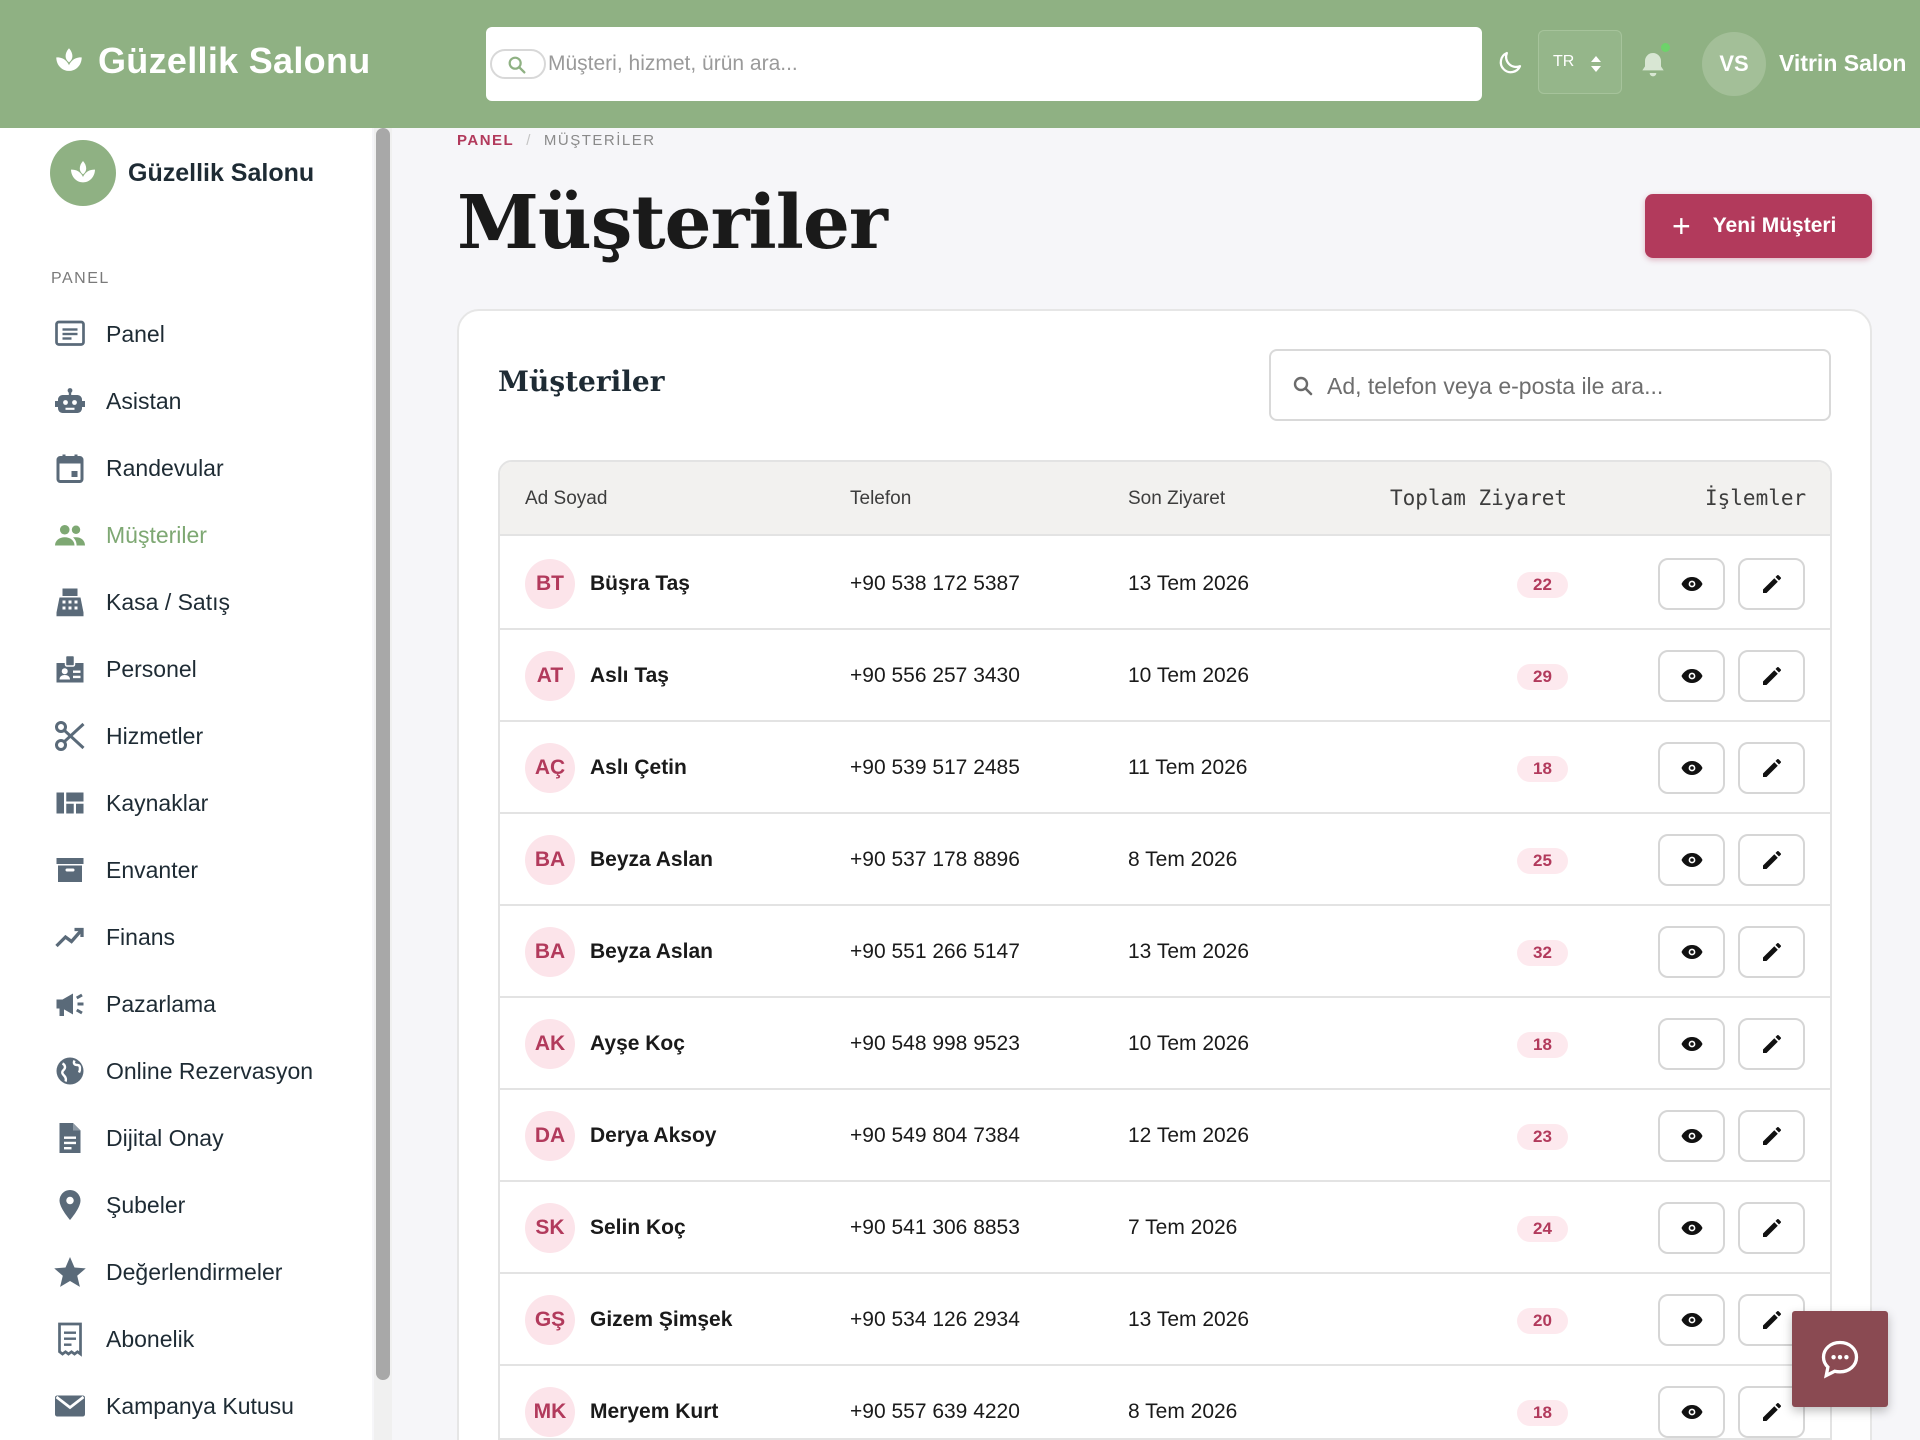 The image size is (1920, 1440). Describe the element at coordinates (207, 1004) in the screenshot. I see `sidebar-item-pazarlama: Pazarlama` at that location.